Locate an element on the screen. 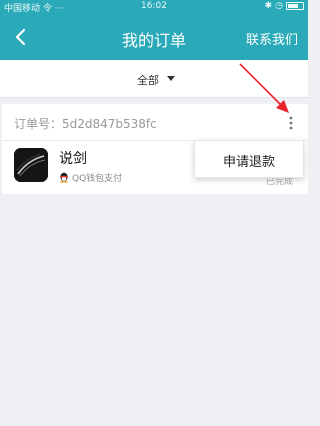 This screenshot has width=320, height=426. filter-selected-label: 全部 is located at coordinates (148, 80).